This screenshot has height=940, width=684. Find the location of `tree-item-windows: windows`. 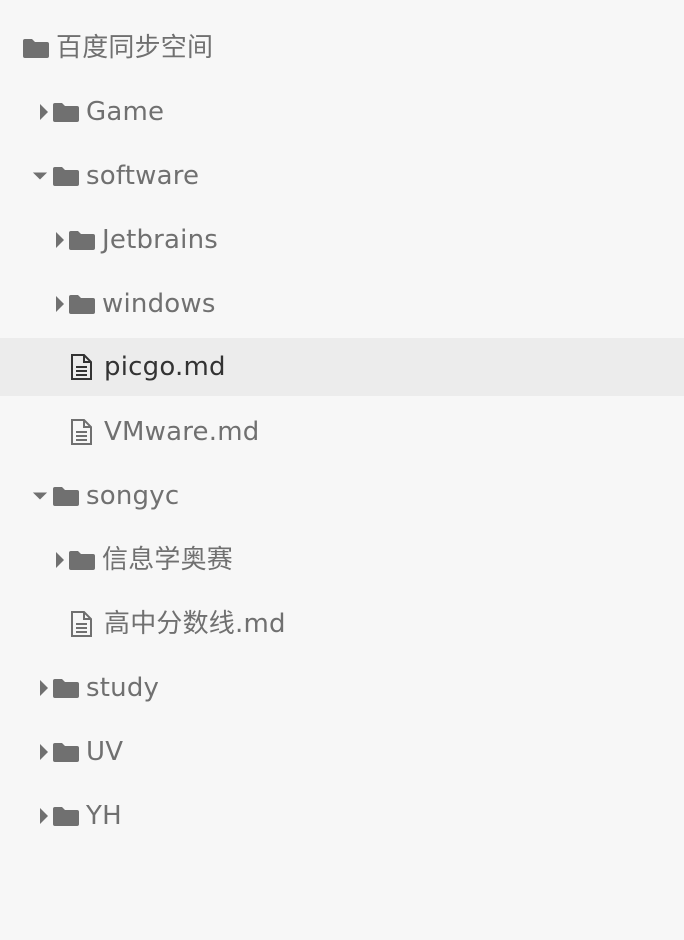

tree-item-windows: windows is located at coordinates (342, 304).